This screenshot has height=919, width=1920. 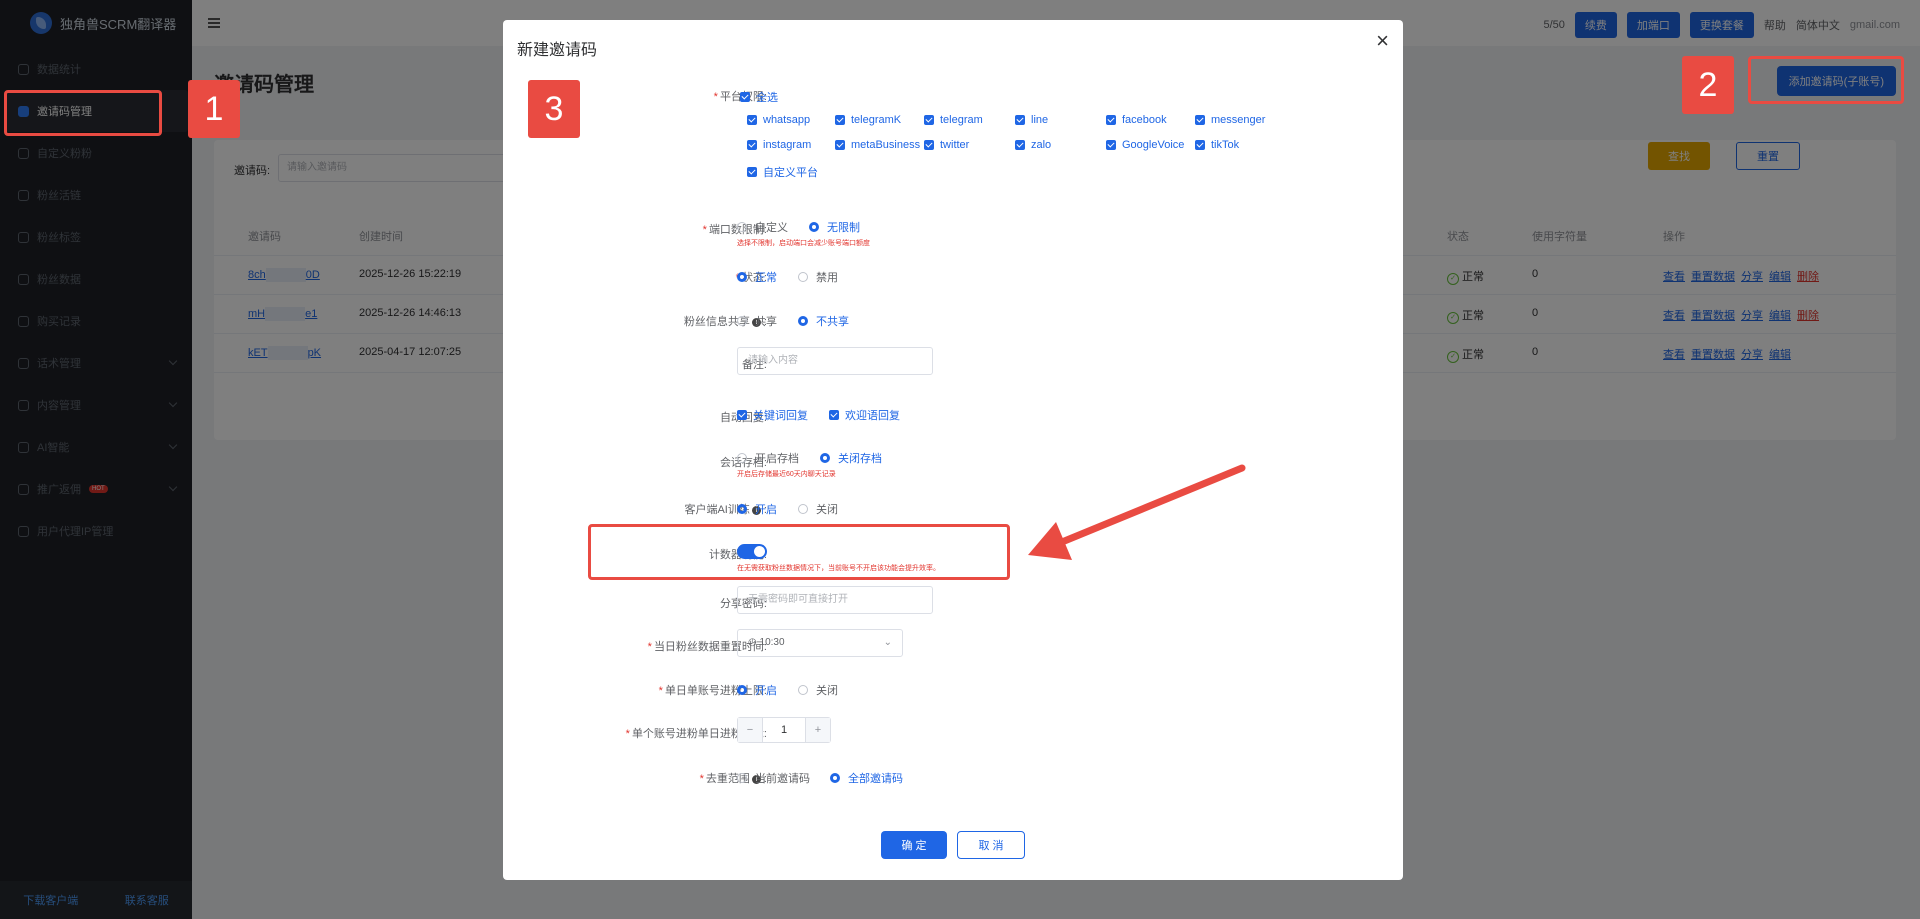 What do you see at coordinates (823, 321) in the screenshot?
I see `share-info-not-shared-radio: 不共享` at bounding box center [823, 321].